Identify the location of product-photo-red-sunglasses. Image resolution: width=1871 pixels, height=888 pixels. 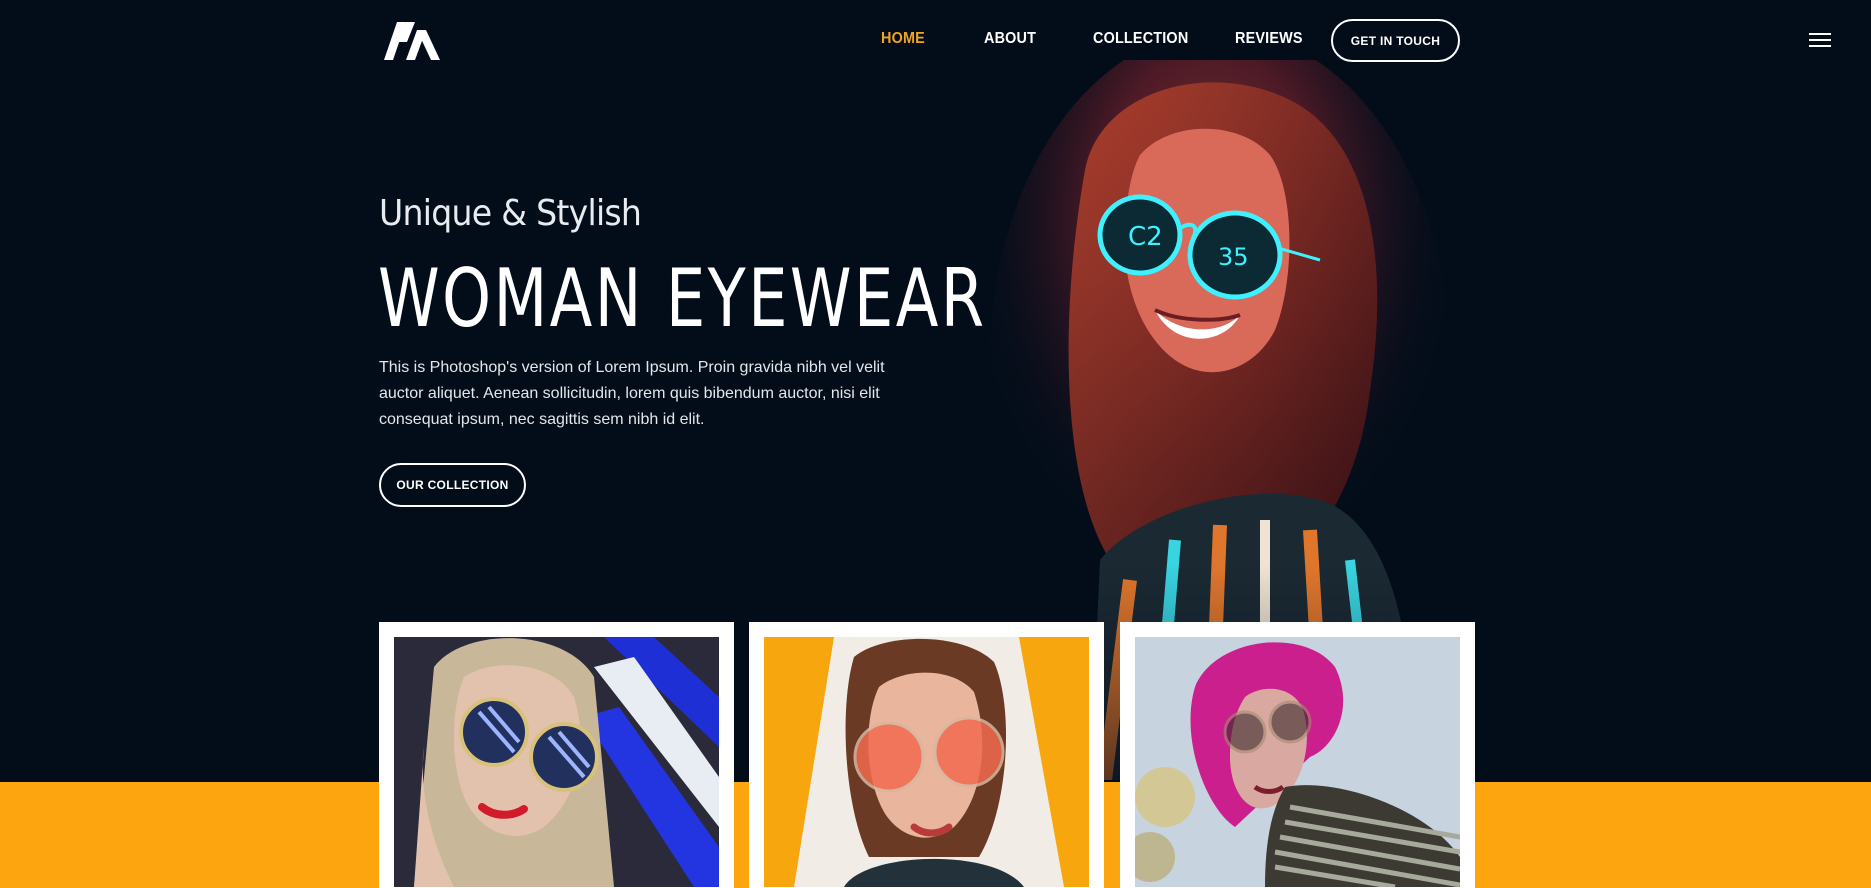
(926, 762).